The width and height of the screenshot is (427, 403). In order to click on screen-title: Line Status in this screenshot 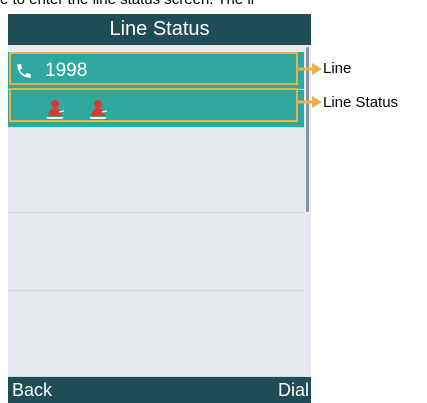, I will do `click(159, 29)`.